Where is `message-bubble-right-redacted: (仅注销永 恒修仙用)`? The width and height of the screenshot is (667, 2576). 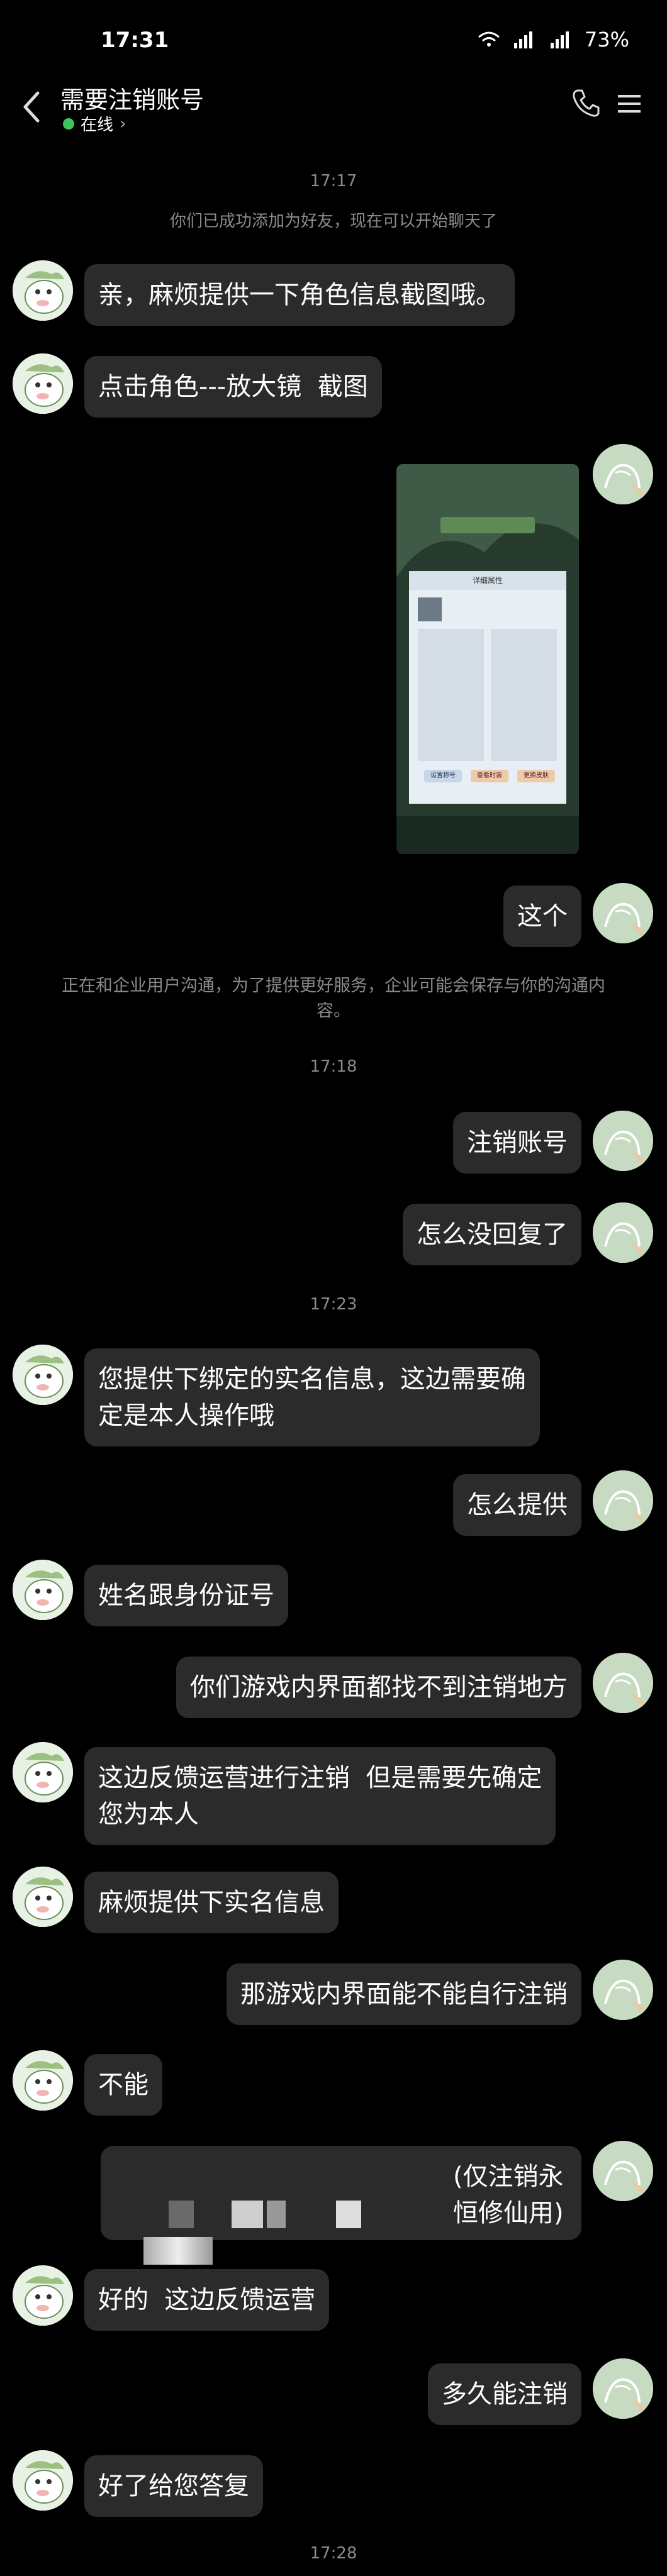 message-bubble-right-redacted: (仅注销永 恒修仙用) is located at coordinates (341, 2205).